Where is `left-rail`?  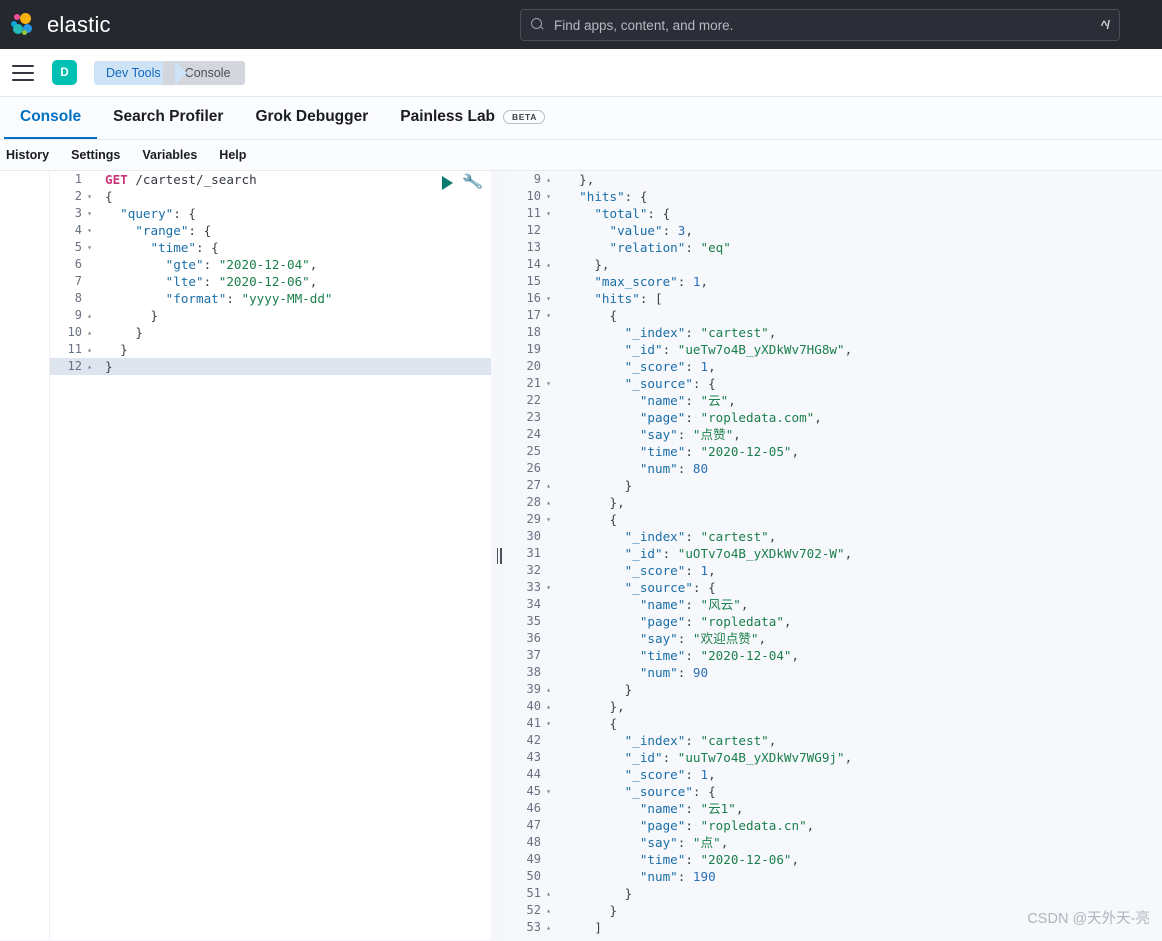 left-rail is located at coordinates (25, 555).